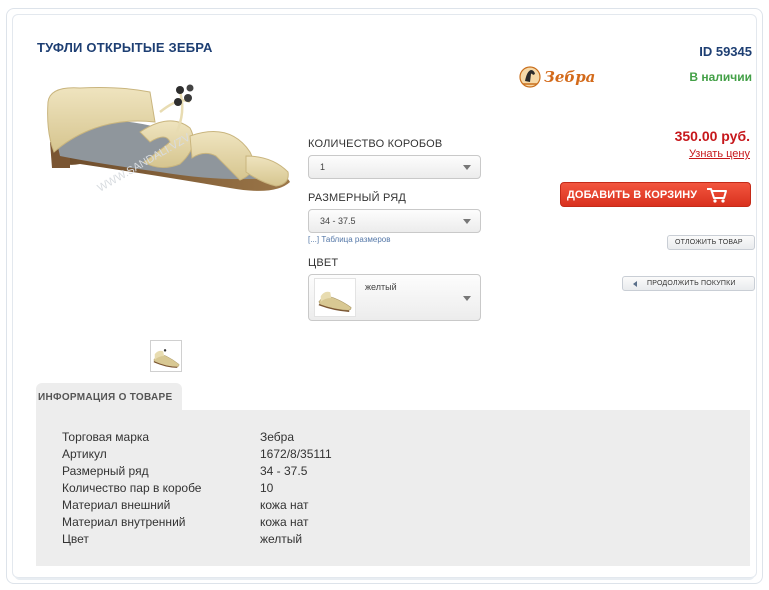  What do you see at coordinates (635, 284) in the screenshot?
I see `arrow-left-icon` at bounding box center [635, 284].